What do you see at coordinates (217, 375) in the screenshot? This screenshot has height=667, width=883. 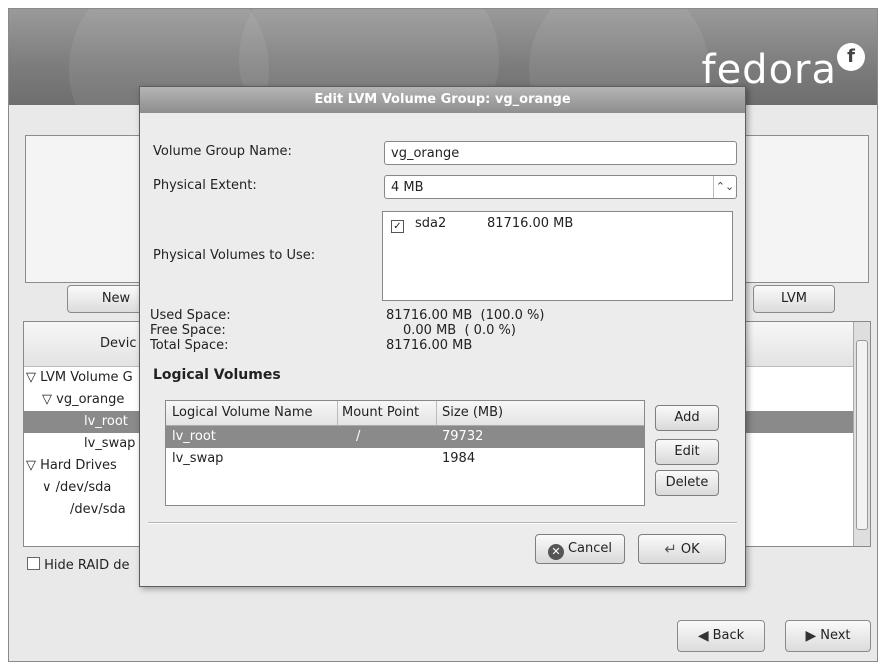 I see `lv-section-title: Logical Volumes` at bounding box center [217, 375].